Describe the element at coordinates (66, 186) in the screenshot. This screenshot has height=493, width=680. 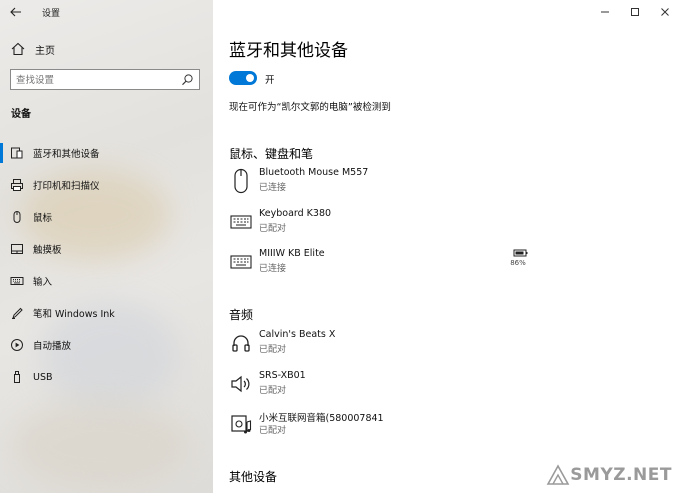
I see `sidebar-item-label: 打印机和扫描仪` at that location.